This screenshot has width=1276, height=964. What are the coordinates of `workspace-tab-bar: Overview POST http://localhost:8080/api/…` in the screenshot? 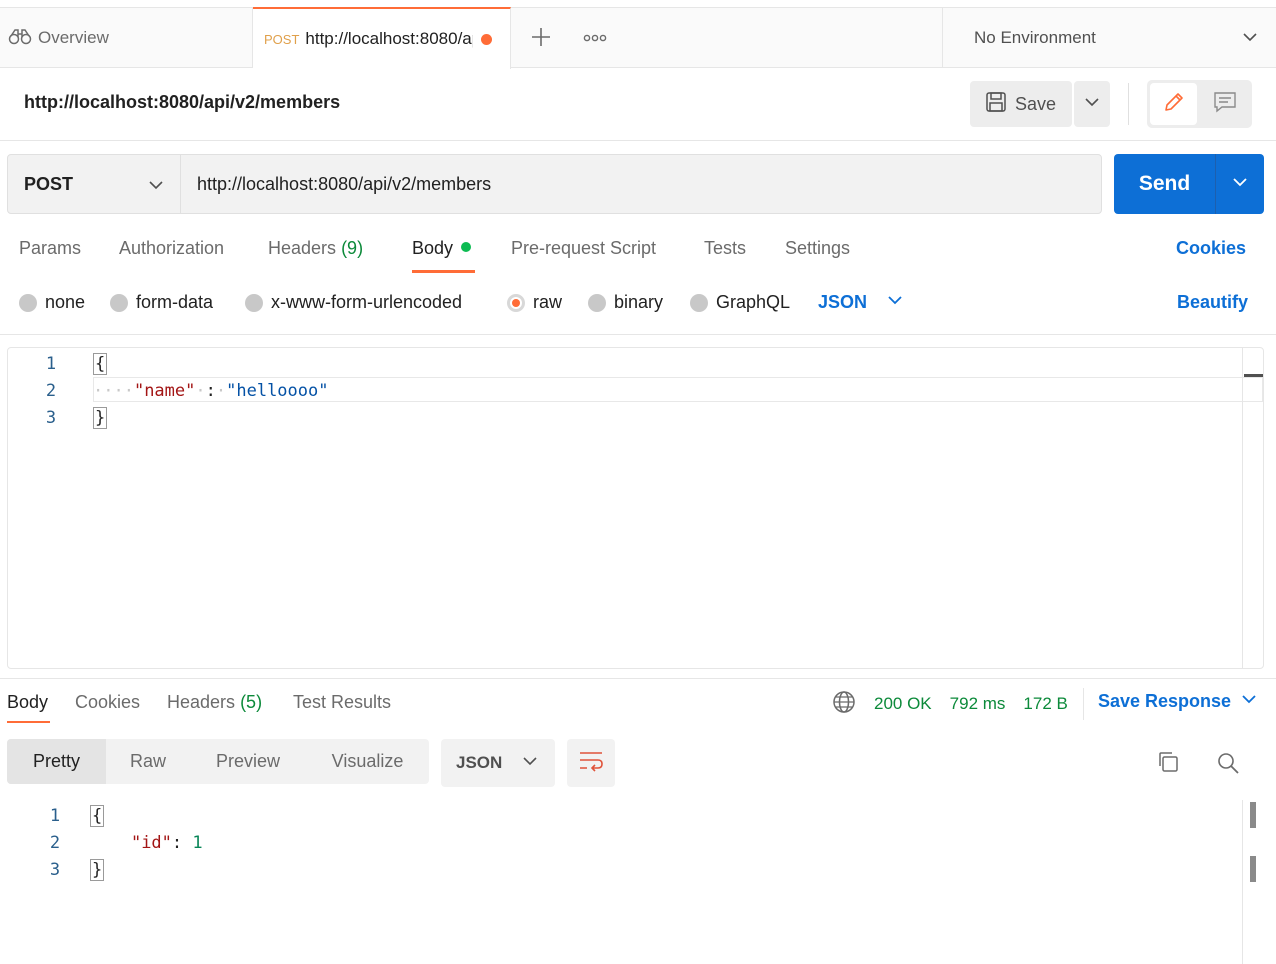 It's located at (638, 38).